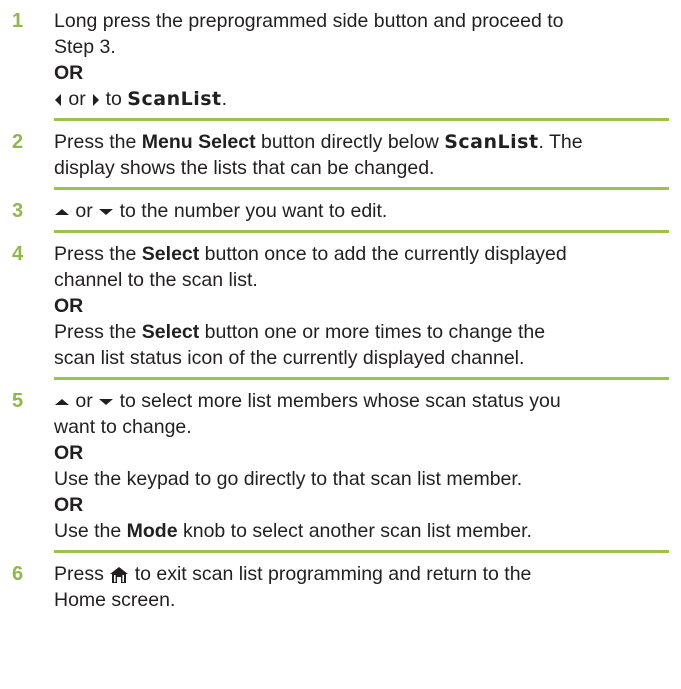  What do you see at coordinates (79, 574) in the screenshot?
I see `text-fragment: Press` at bounding box center [79, 574].